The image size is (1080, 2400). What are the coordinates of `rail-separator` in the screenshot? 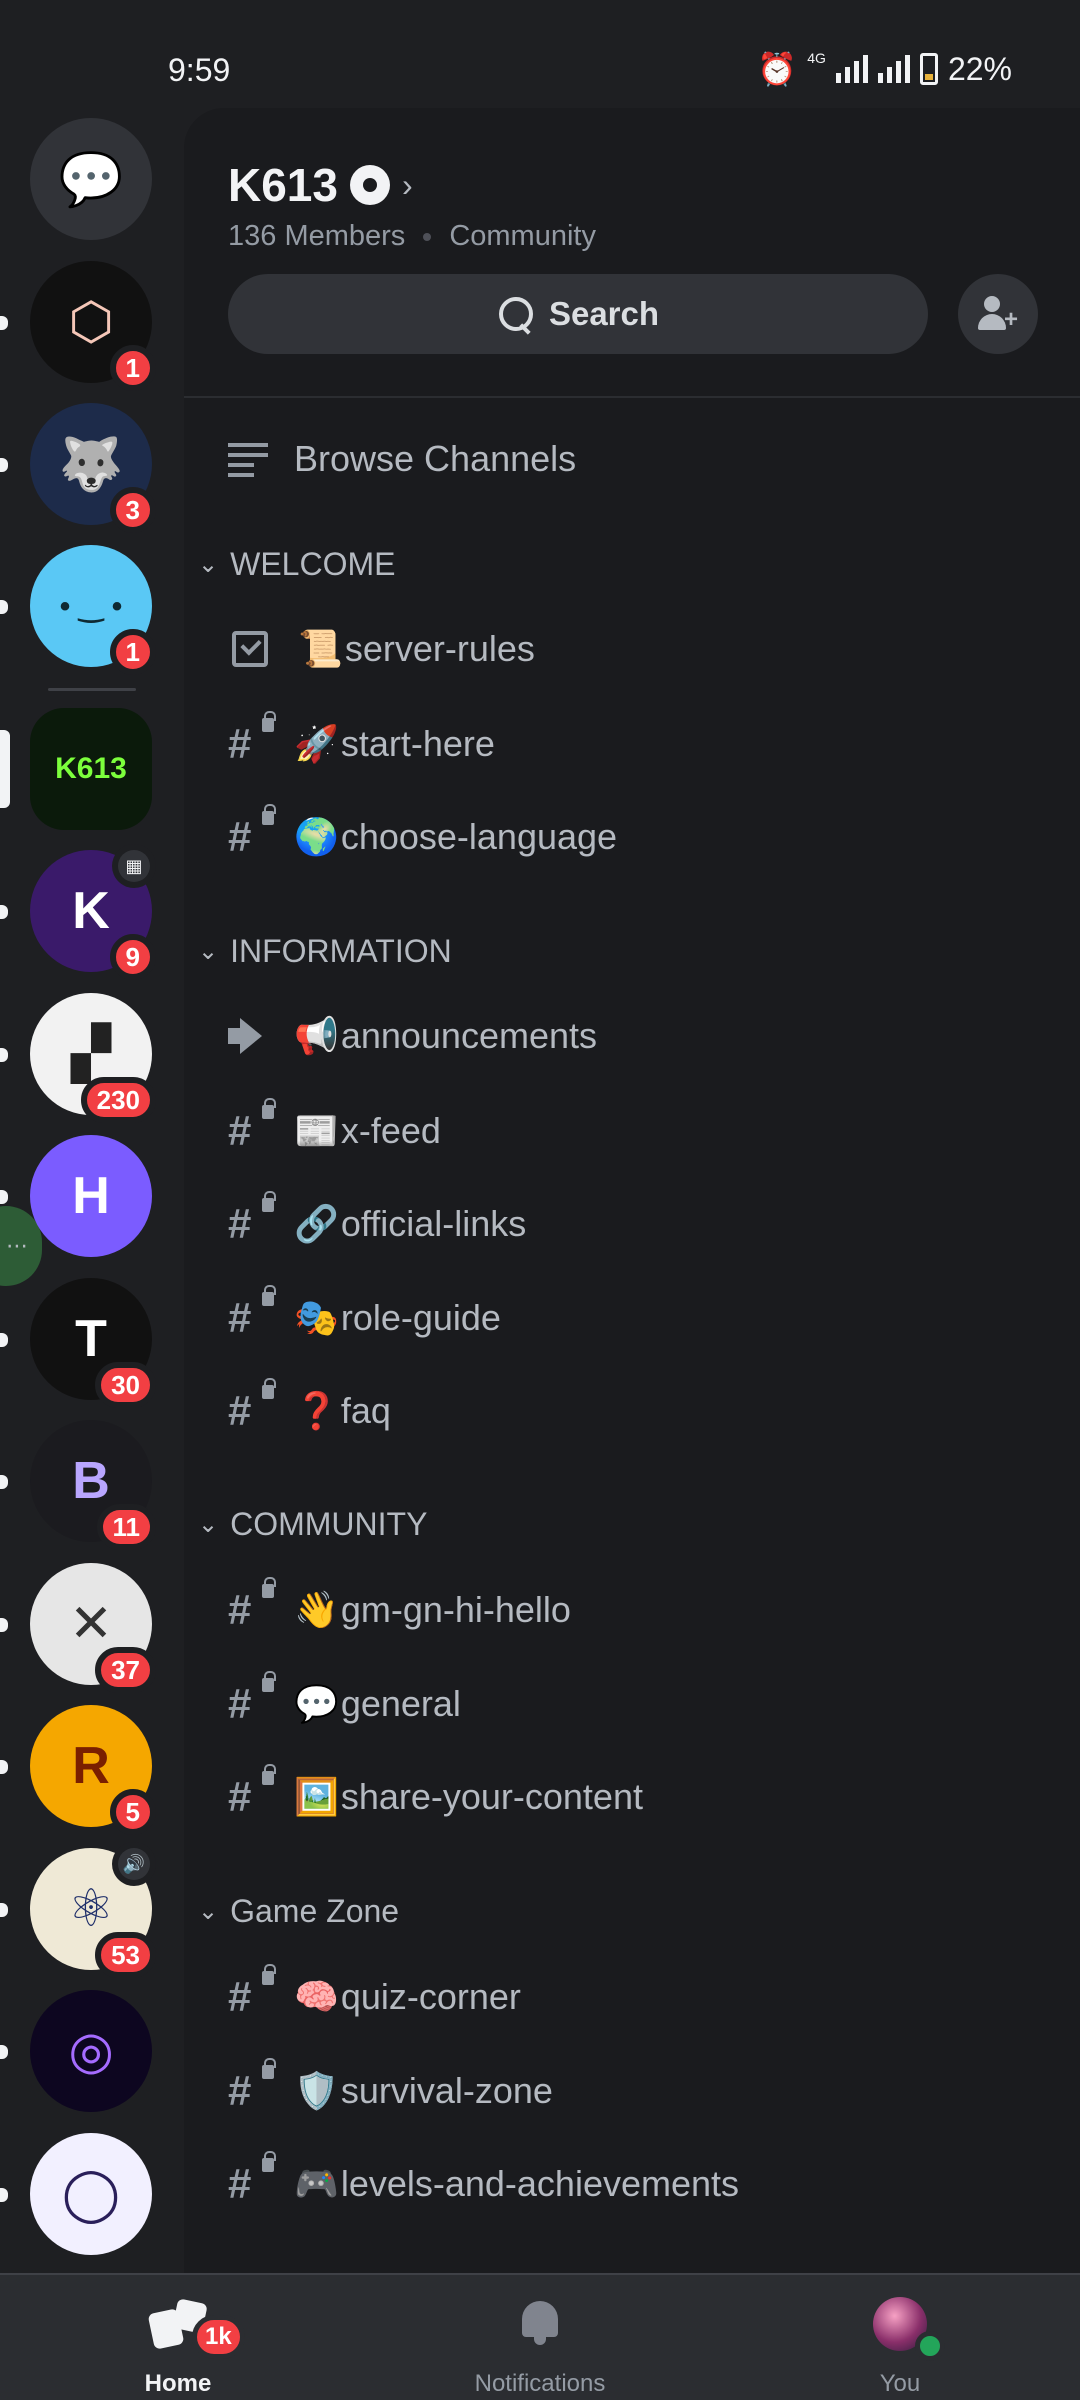 It's located at (92, 689).